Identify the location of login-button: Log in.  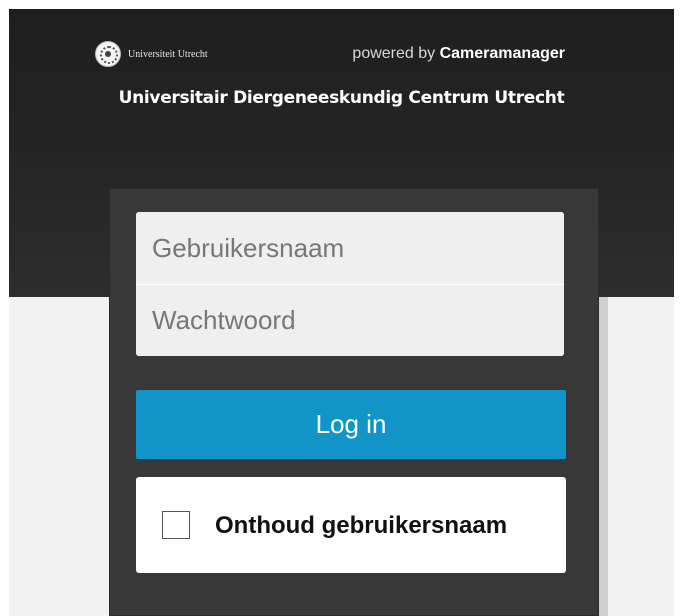
(351, 424).